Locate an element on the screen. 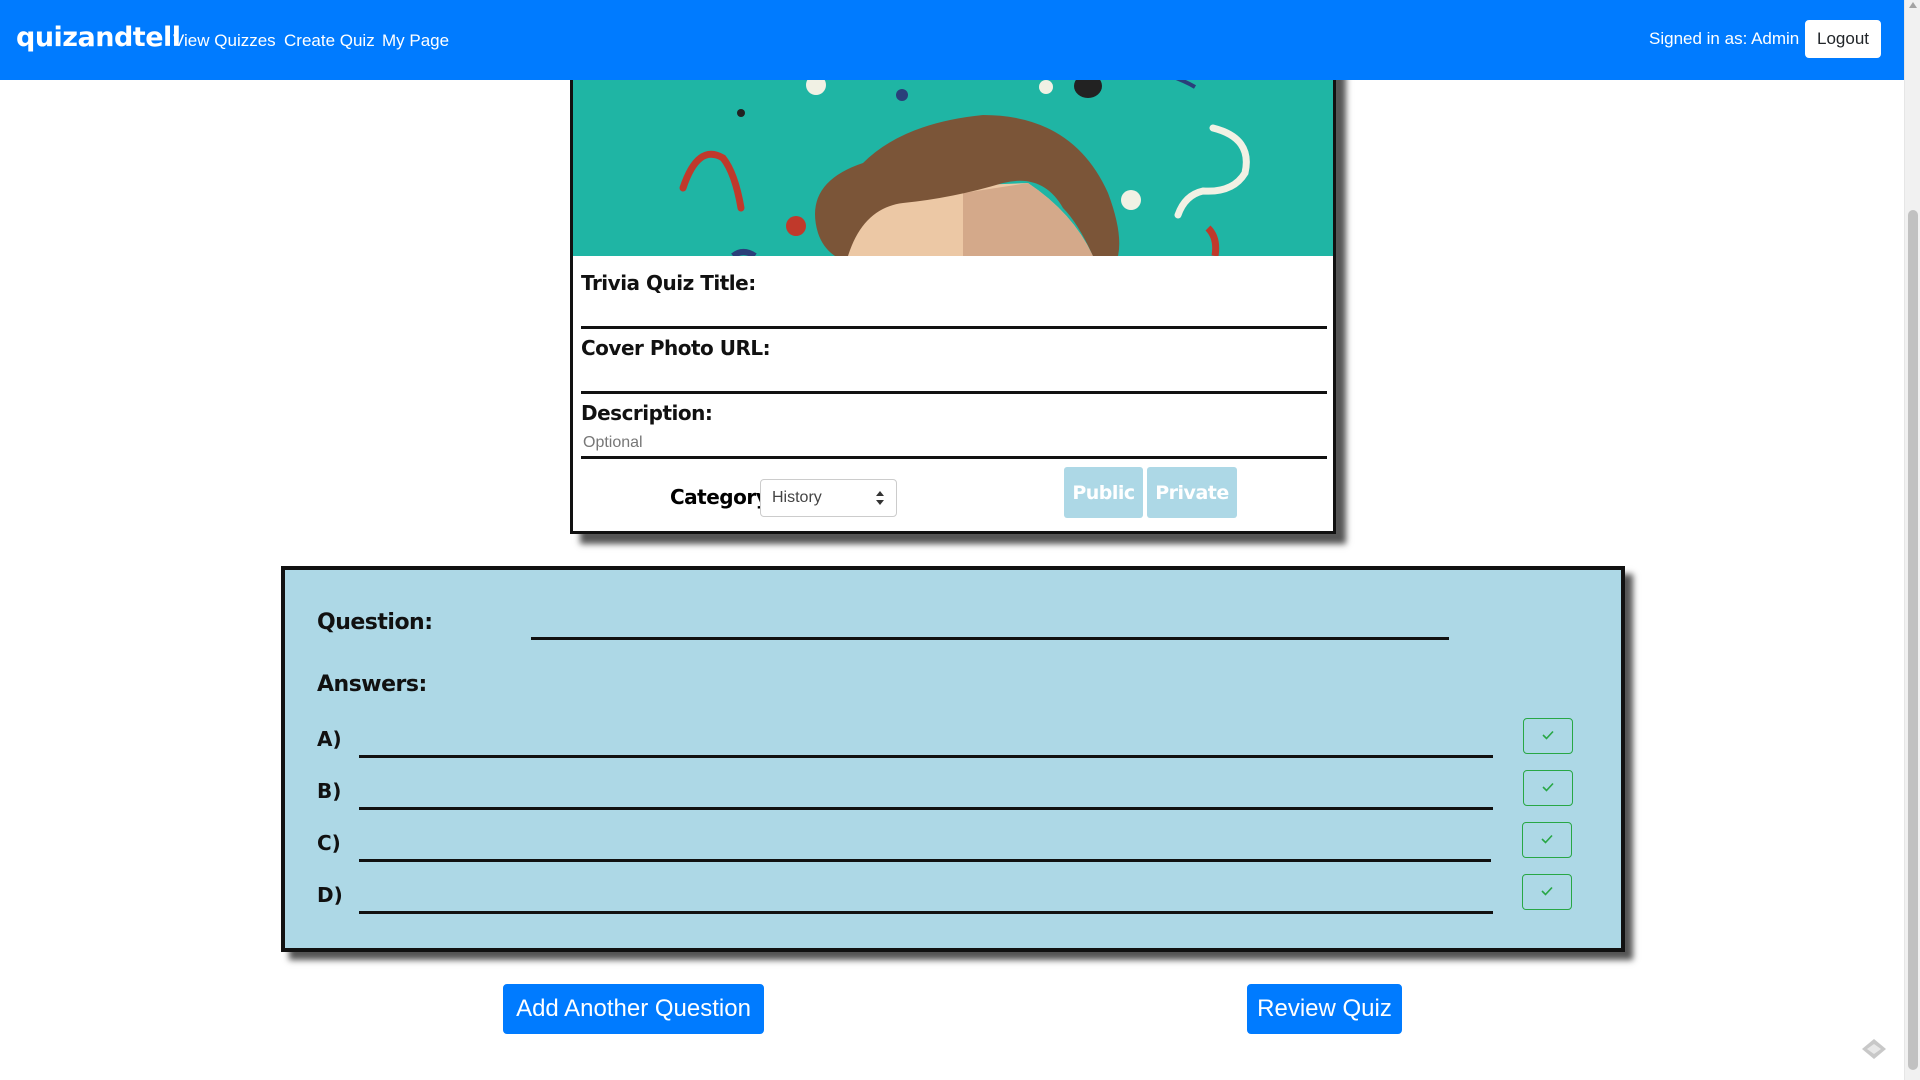  signed-in-text: Signed in as: Admin is located at coordinates (1724, 38).